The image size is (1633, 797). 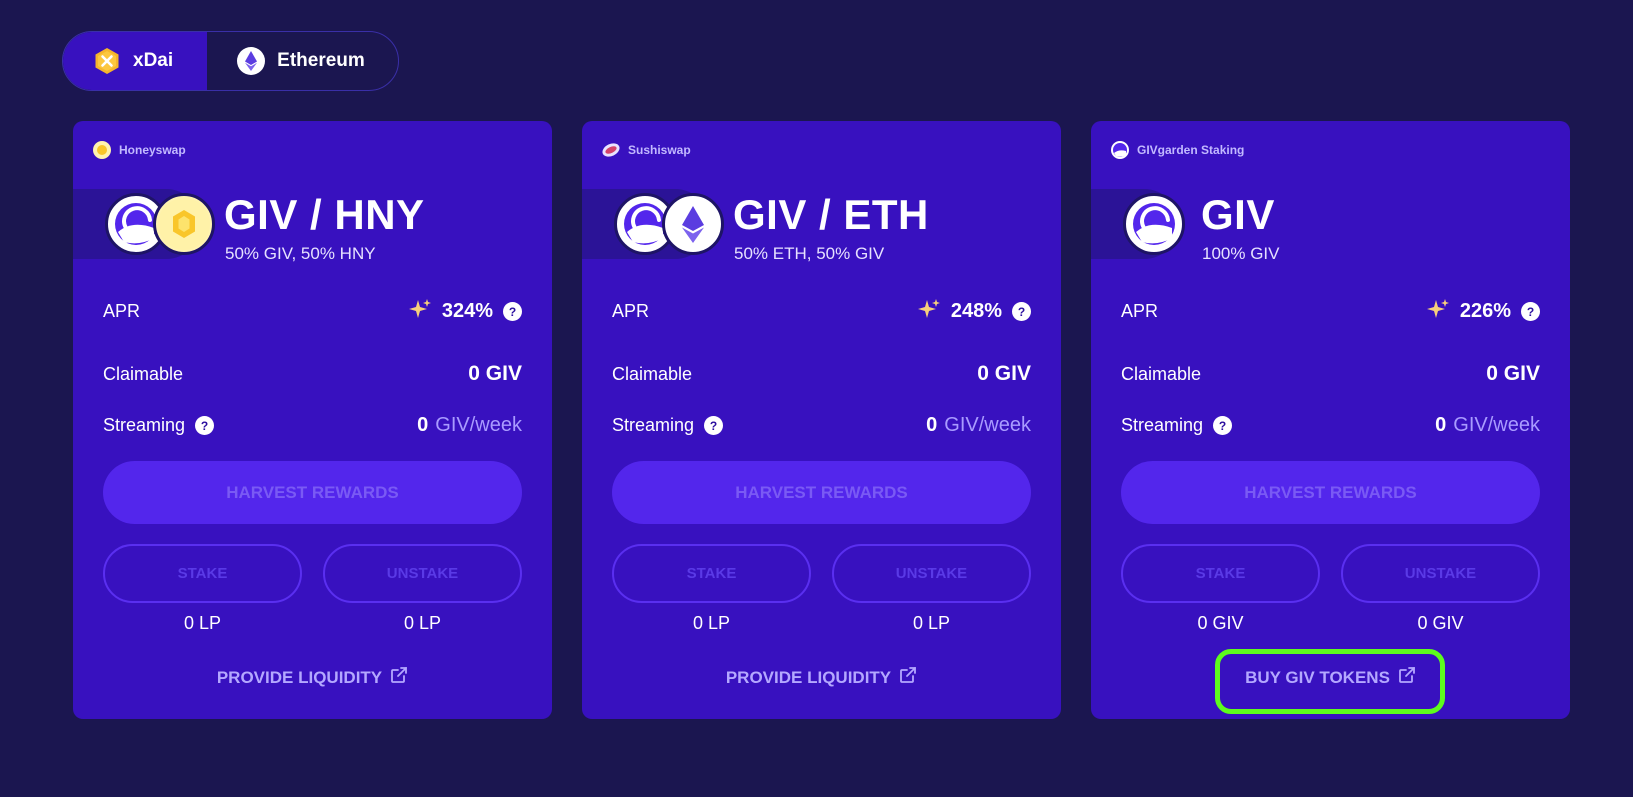 I want to click on apr-row: APR 324% ?, so click(x=312, y=311).